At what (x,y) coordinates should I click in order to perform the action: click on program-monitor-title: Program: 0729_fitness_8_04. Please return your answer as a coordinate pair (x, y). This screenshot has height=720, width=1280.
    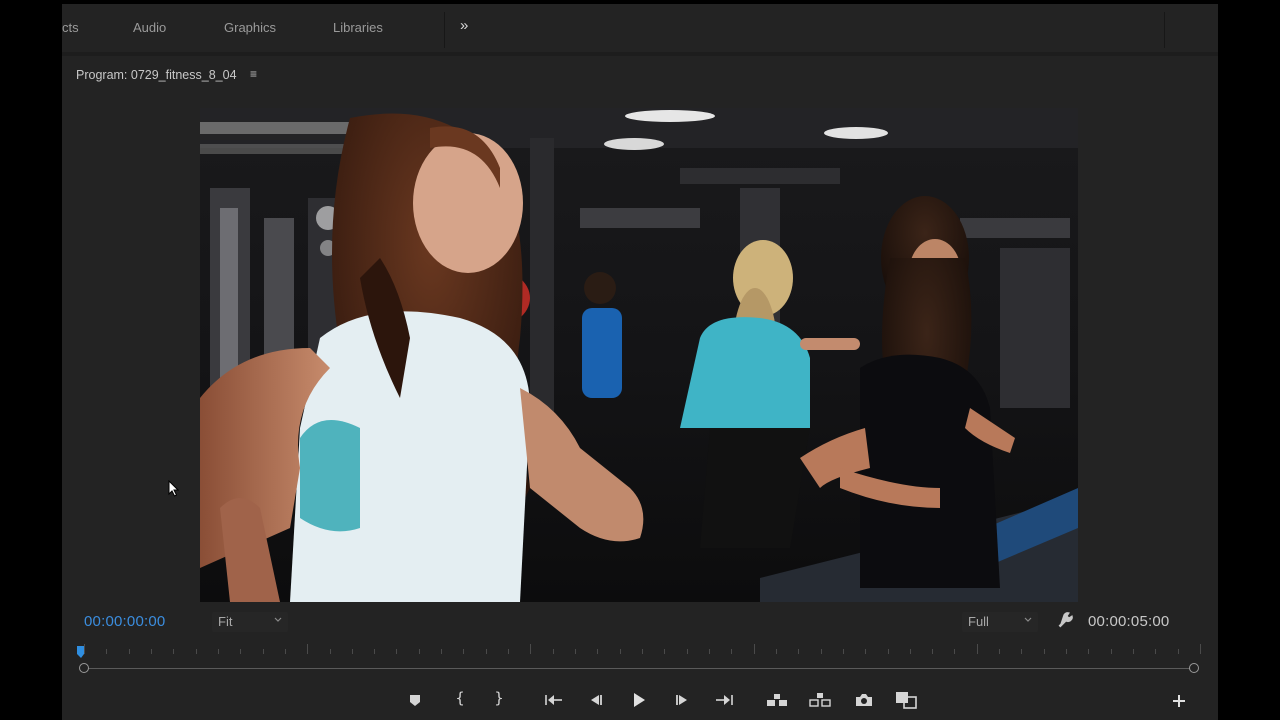
    Looking at the image, I should click on (156, 75).